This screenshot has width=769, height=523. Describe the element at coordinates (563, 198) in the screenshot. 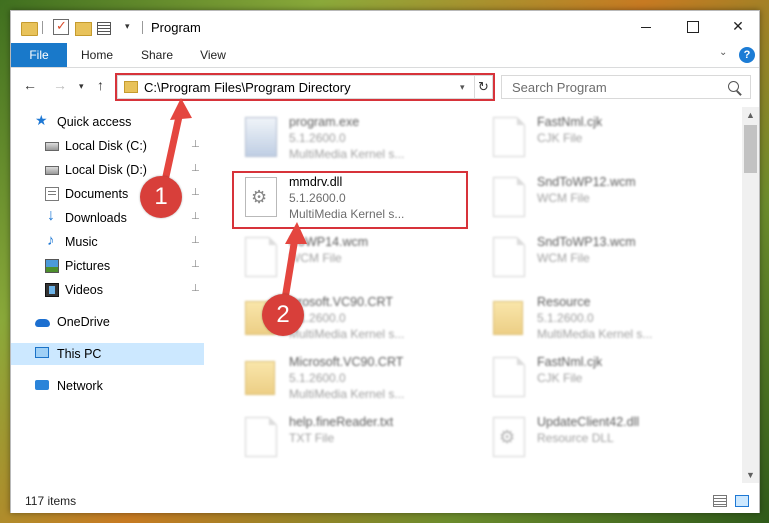

I see `file-type: WCM File` at that location.